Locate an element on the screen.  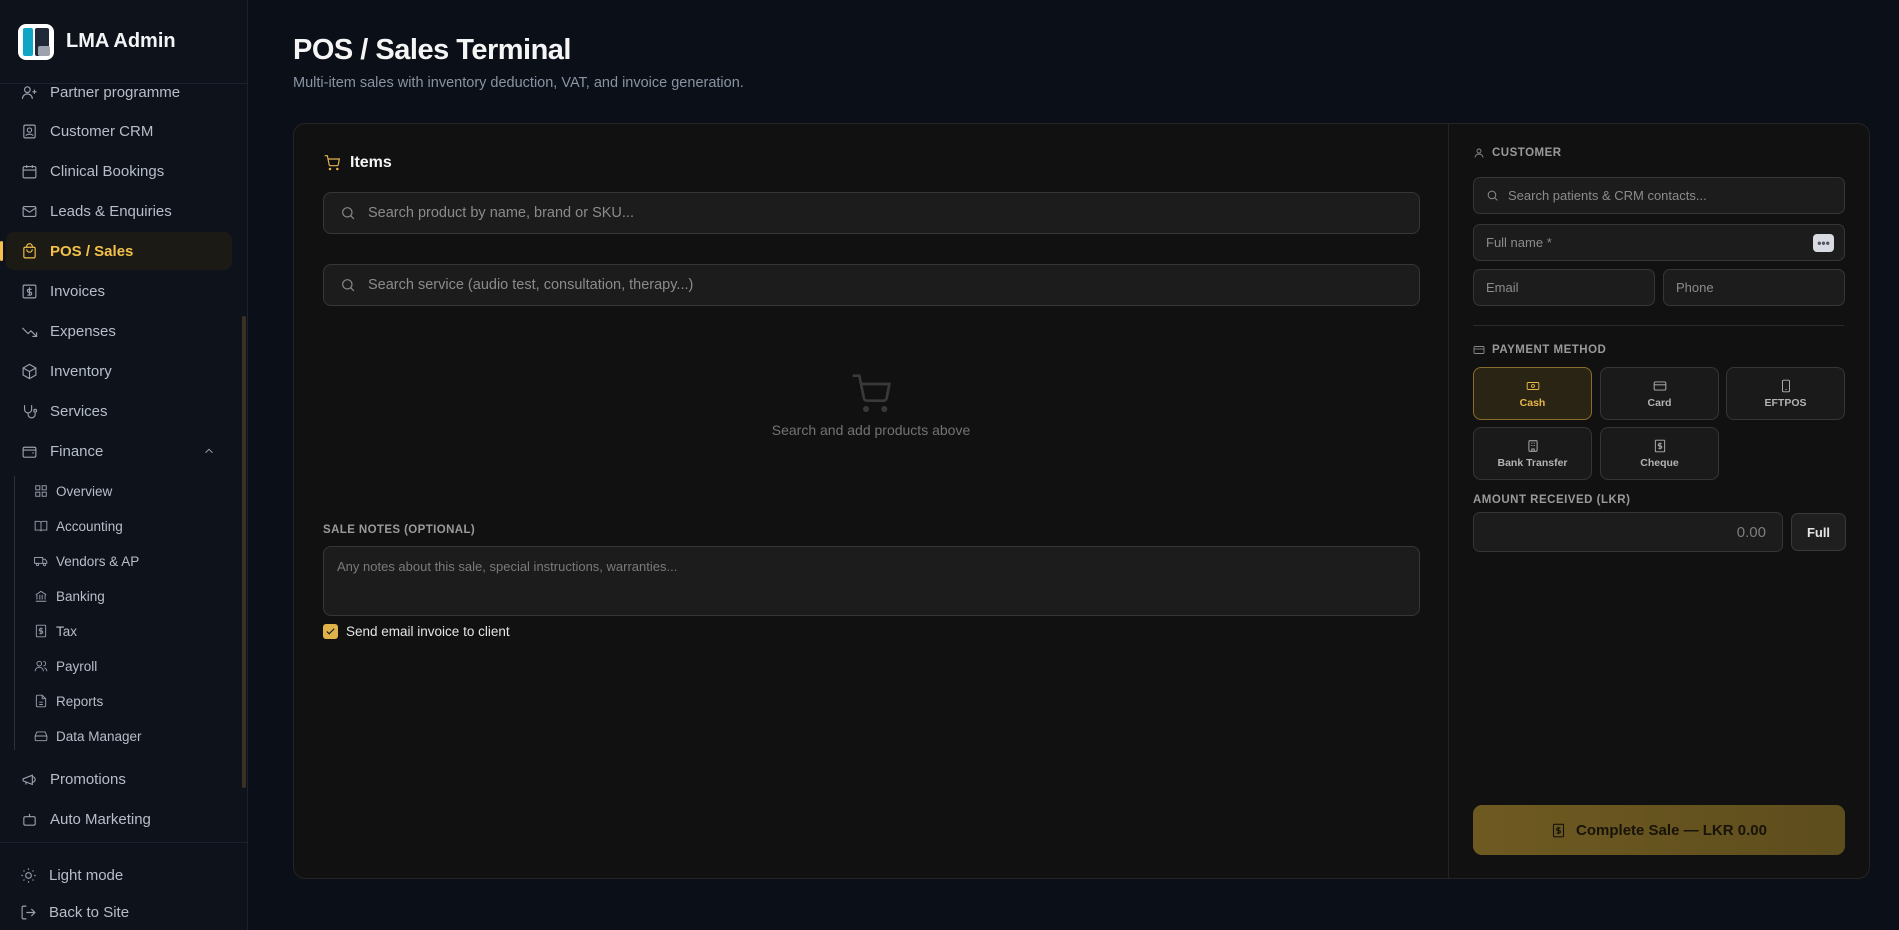
light-mode-toggle: Light mode is located at coordinates (71, 875).